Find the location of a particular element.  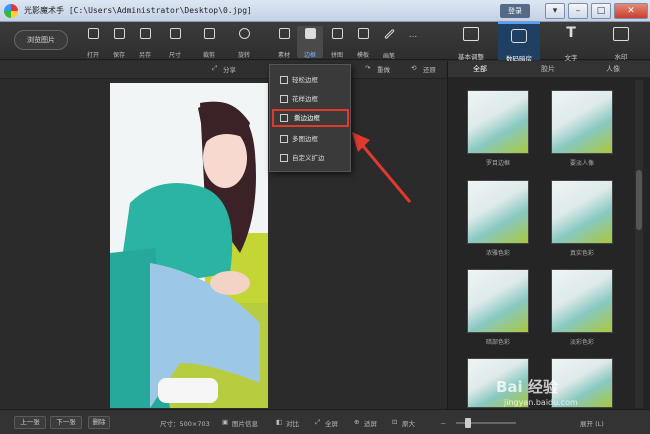

actual-size-icon: ⊡ is located at coordinates (395, 422).